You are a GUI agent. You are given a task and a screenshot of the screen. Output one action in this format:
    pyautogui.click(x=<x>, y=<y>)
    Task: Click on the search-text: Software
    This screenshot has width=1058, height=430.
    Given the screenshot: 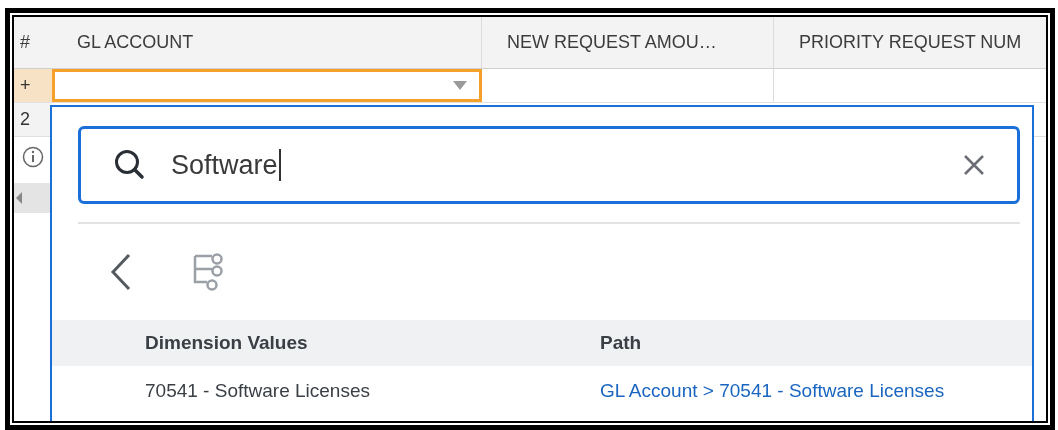 What is the action you would take?
    pyautogui.click(x=226, y=165)
    